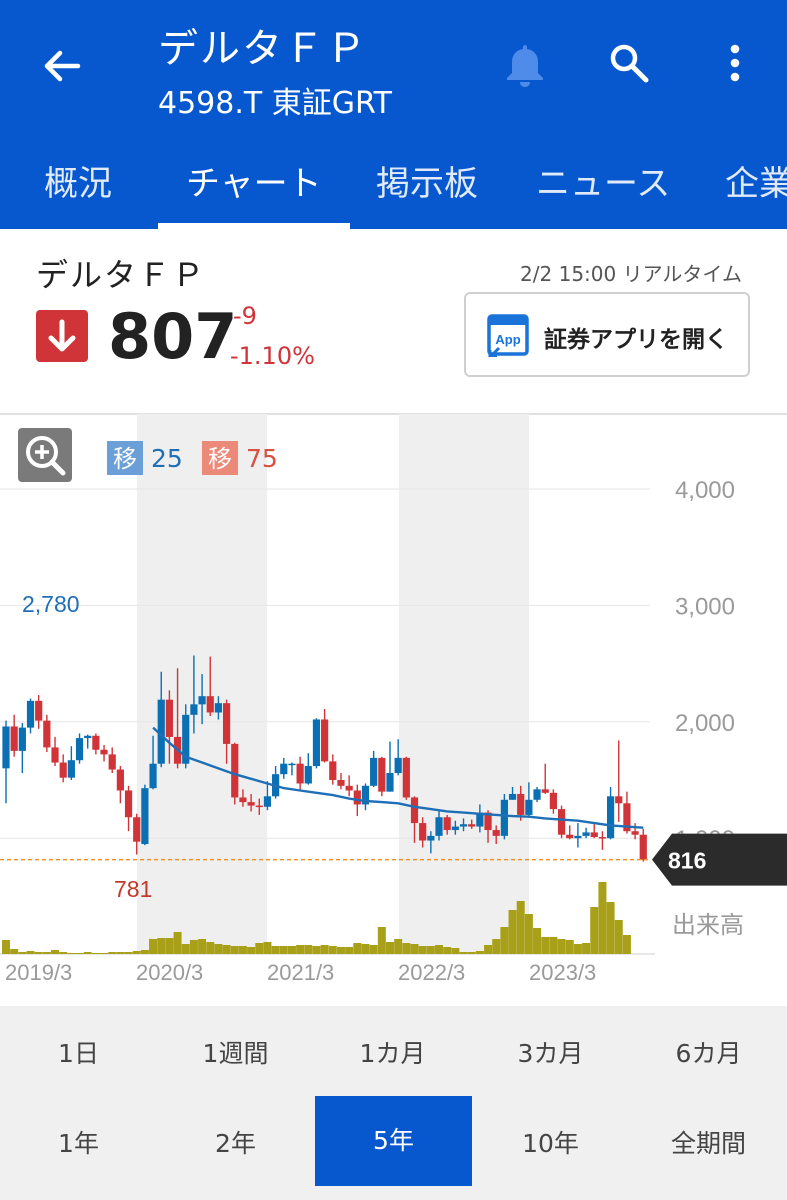  What do you see at coordinates (550, 1054) in the screenshot?
I see `period-3m: 3カ月` at bounding box center [550, 1054].